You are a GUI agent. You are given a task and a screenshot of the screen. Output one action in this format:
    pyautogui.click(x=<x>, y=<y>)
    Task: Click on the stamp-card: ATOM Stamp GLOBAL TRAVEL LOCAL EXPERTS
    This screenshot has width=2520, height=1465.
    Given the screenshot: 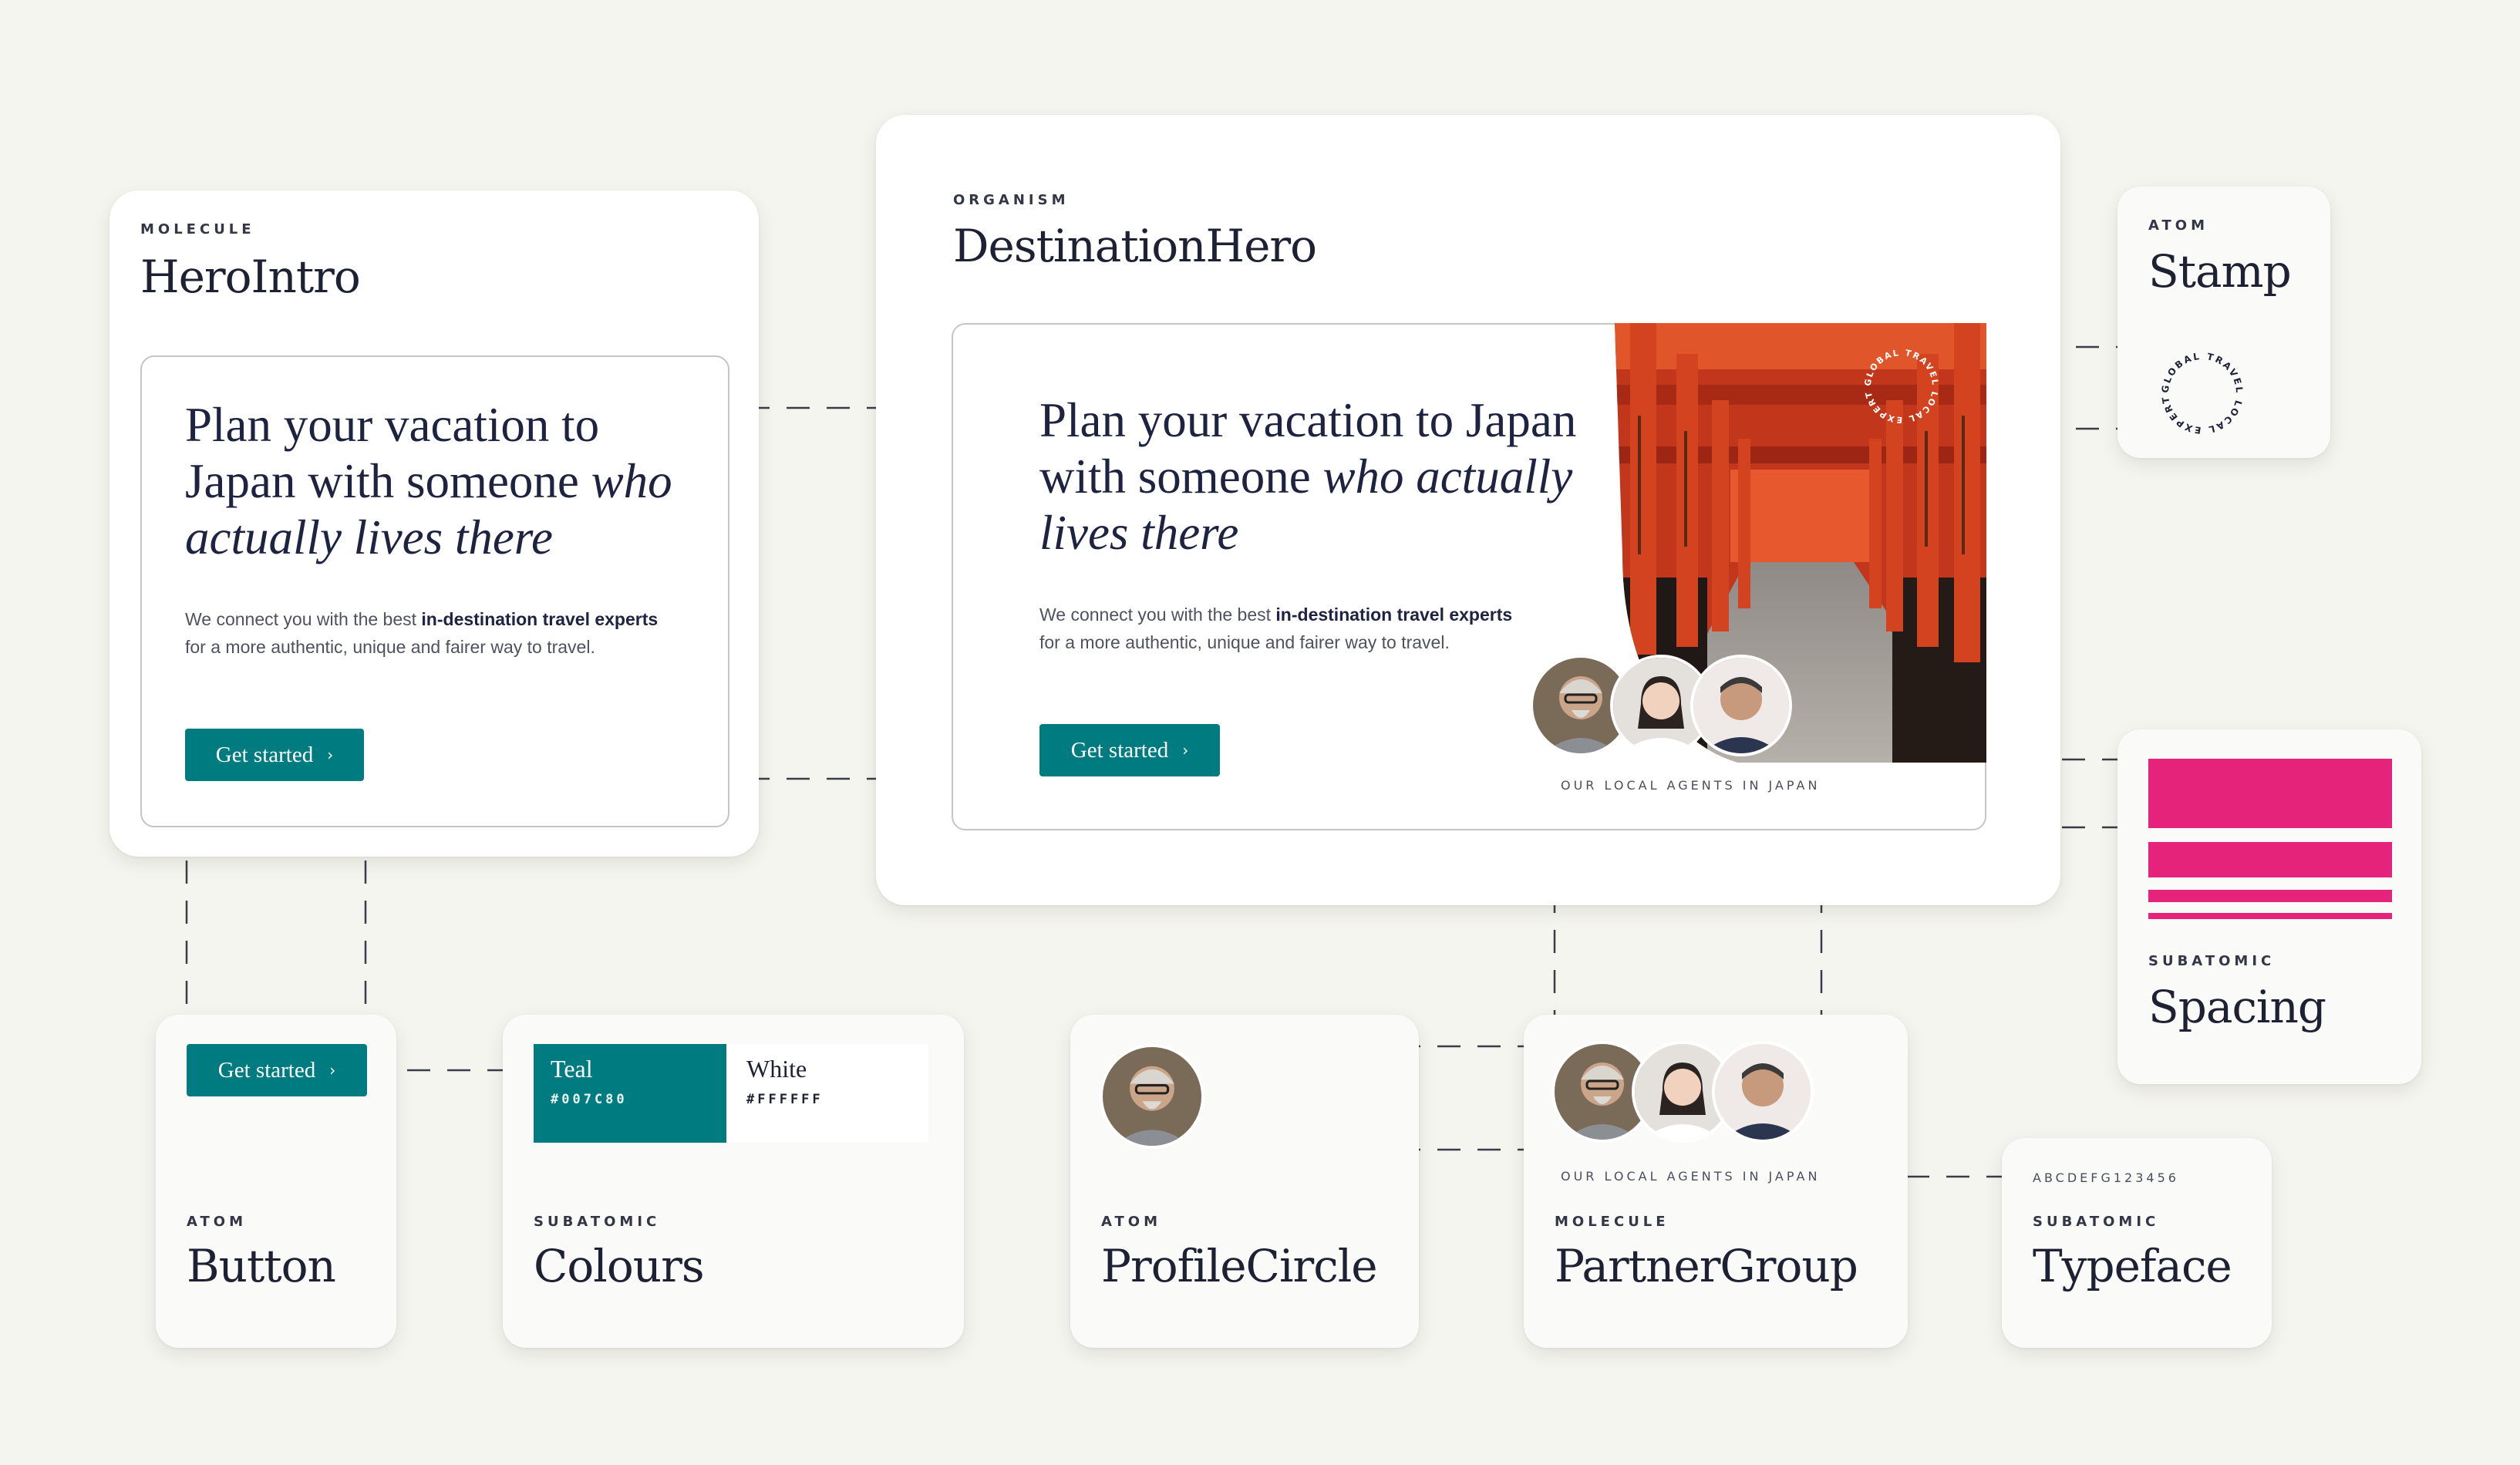 What is the action you would take?
    pyautogui.click(x=2223, y=322)
    